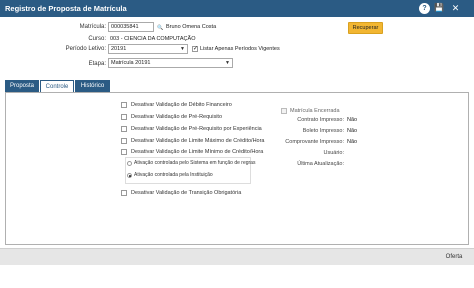 The image size is (474, 288). What do you see at coordinates (237, 256) in the screenshot?
I see `footer-bar` at bounding box center [237, 256].